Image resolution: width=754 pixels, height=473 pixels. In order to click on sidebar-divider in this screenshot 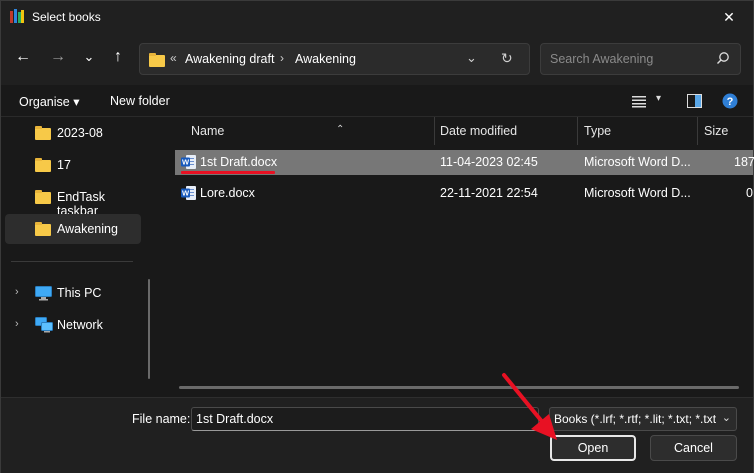, I will do `click(72, 261)`.